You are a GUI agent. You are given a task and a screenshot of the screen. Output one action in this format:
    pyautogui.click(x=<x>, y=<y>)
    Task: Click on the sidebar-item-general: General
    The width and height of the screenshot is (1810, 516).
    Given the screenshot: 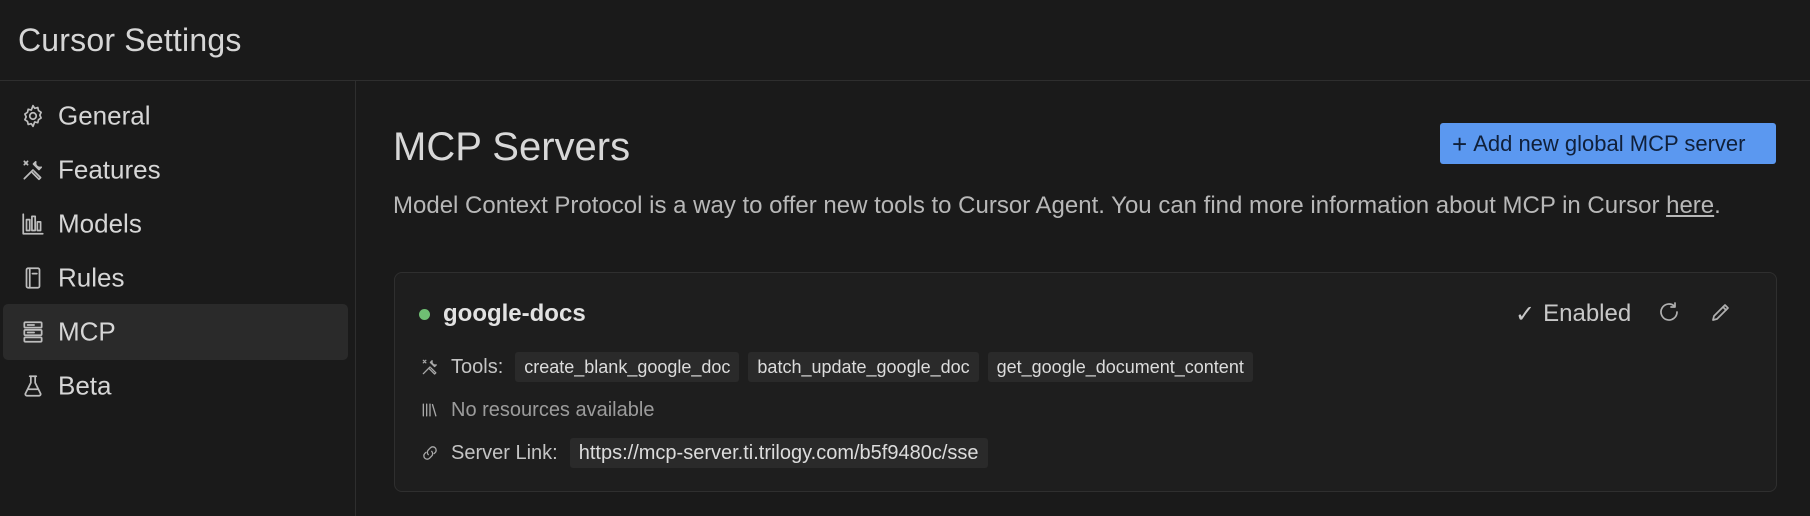 What is the action you would take?
    pyautogui.click(x=175, y=116)
    